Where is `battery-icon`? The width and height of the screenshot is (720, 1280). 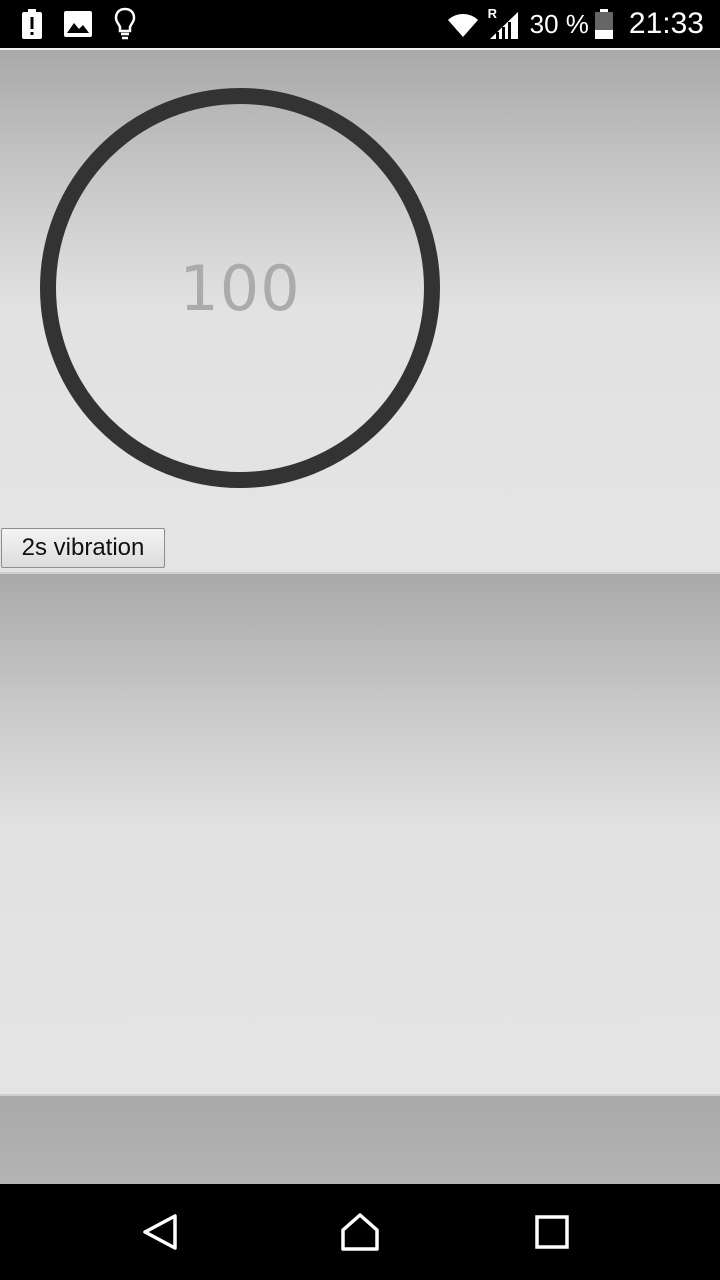 battery-icon is located at coordinates (603, 24).